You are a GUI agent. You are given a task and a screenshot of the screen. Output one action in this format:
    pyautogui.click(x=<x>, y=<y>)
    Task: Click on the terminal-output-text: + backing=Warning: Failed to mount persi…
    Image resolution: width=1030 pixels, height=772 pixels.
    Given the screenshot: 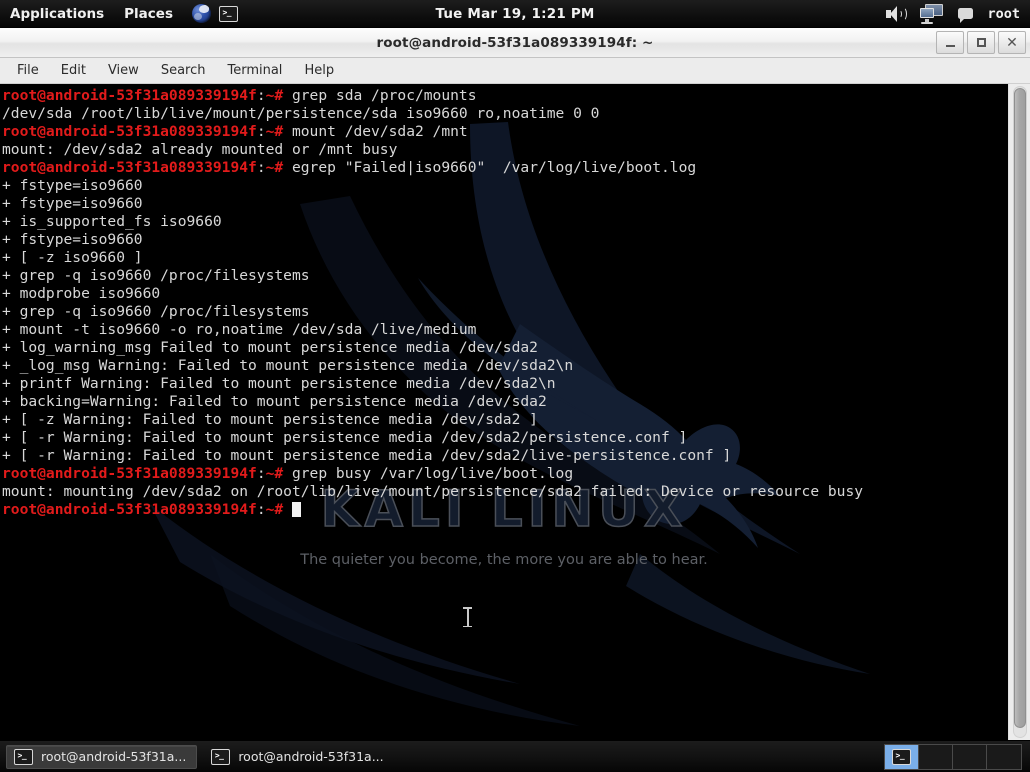 What is the action you would take?
    pyautogui.click(x=274, y=401)
    